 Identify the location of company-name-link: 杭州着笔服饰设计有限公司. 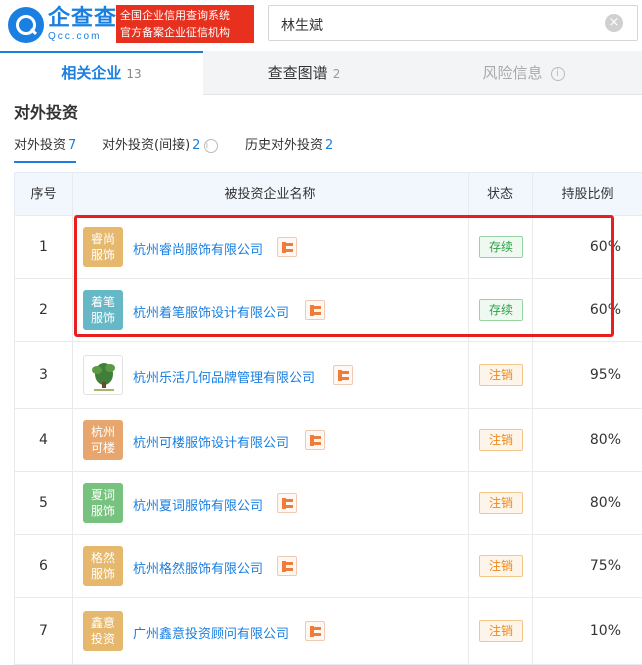
(211, 311).